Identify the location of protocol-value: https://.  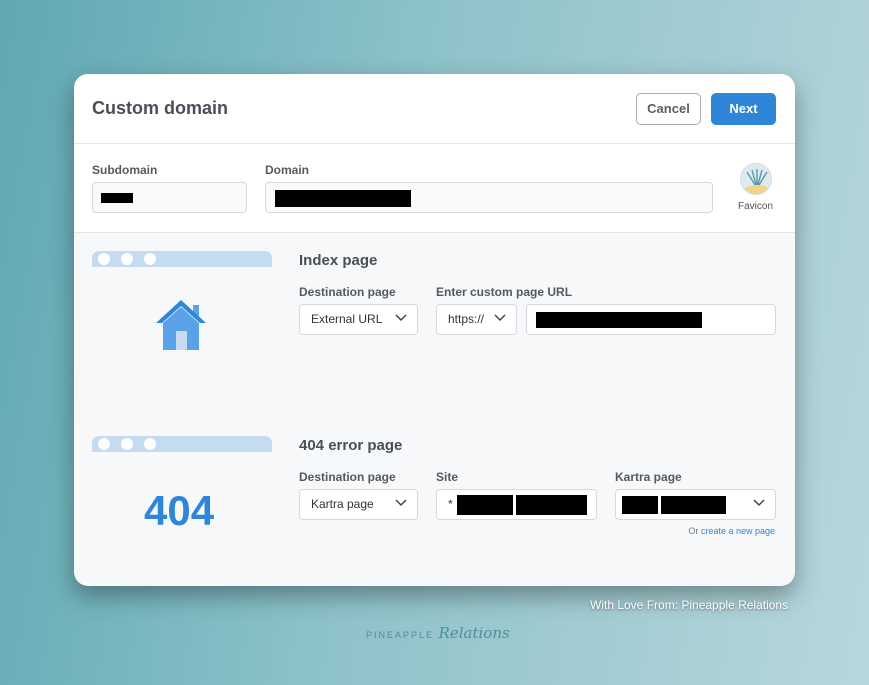
(466, 319).